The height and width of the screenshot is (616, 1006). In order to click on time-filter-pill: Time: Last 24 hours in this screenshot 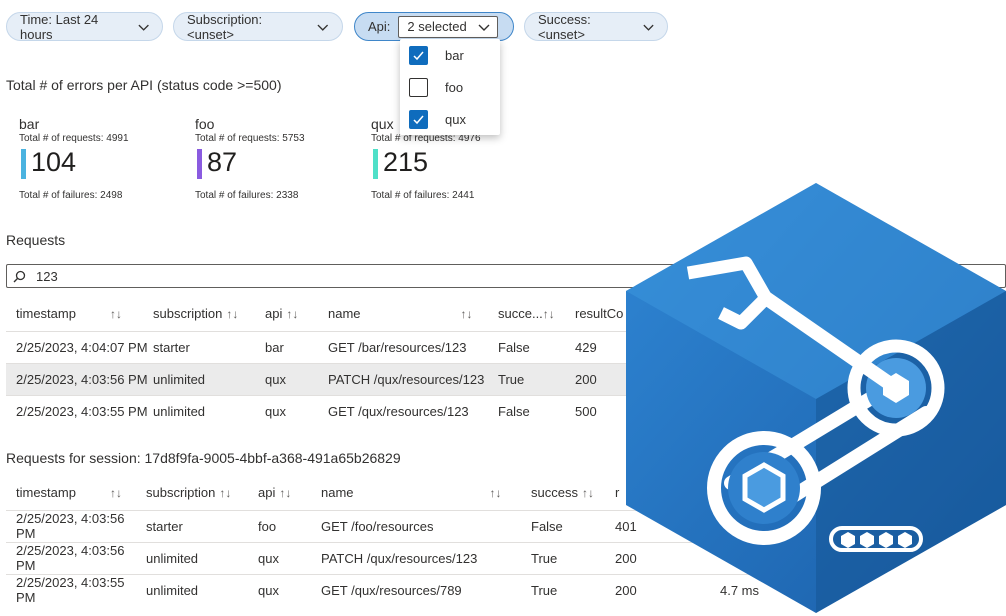, I will do `click(84, 26)`.